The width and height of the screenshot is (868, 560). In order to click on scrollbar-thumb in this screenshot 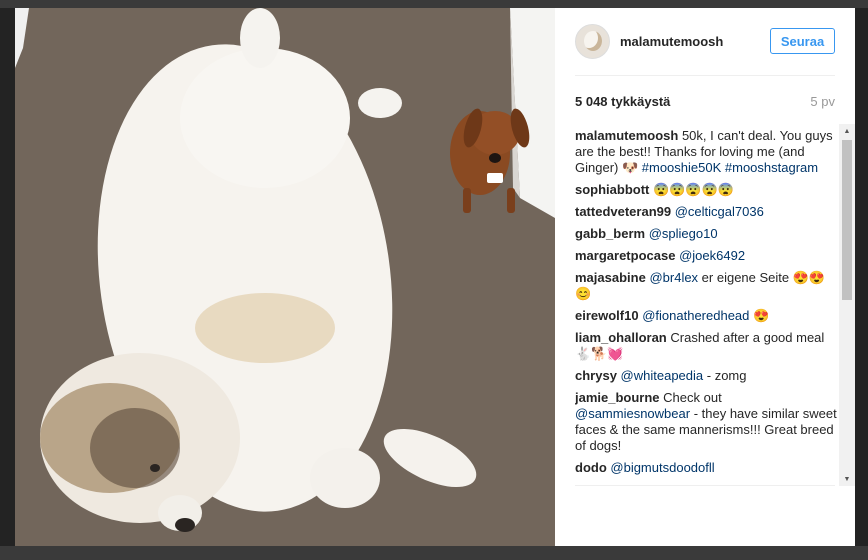, I will do `click(847, 220)`.